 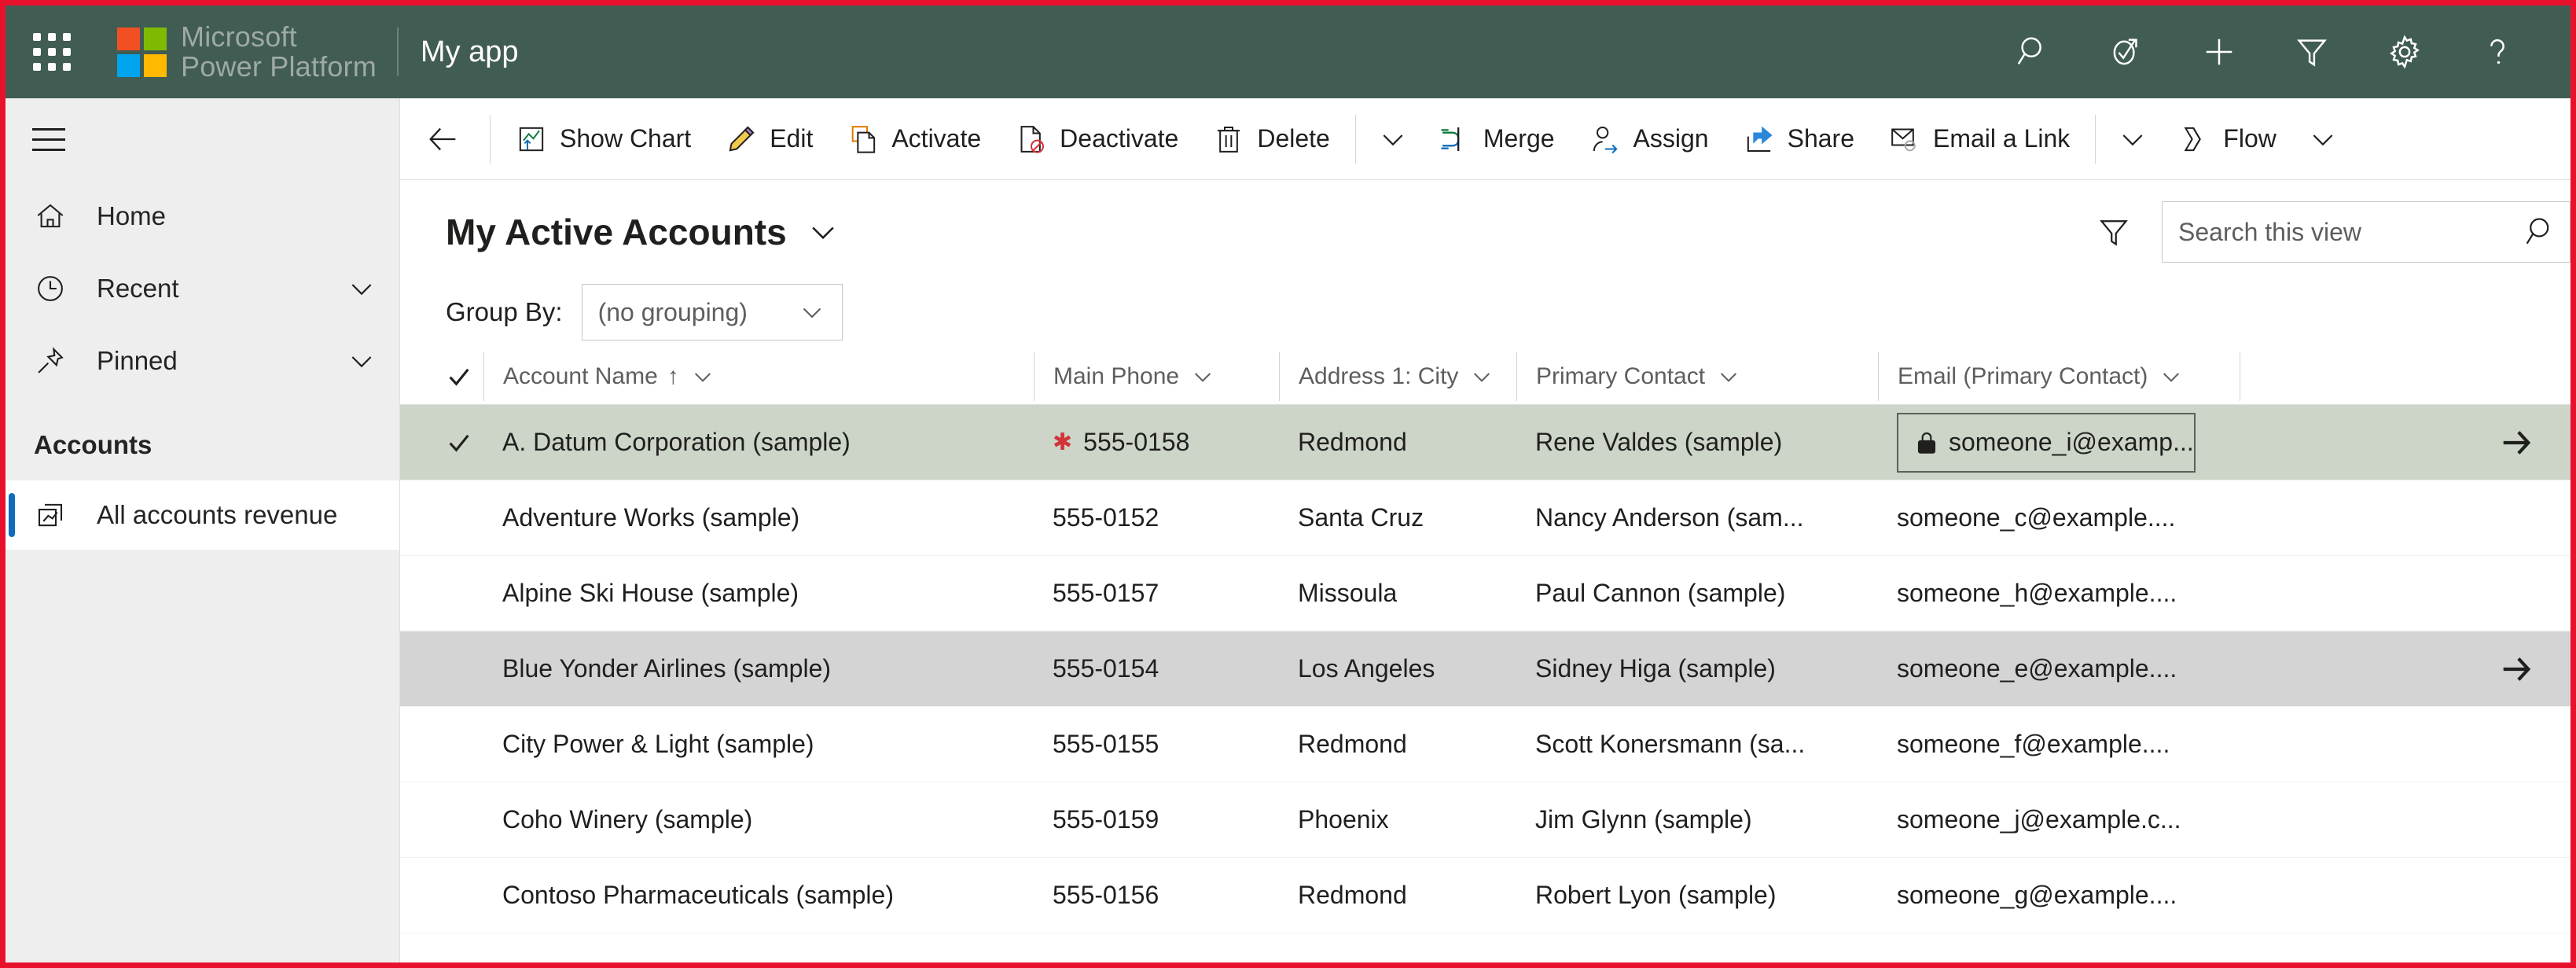 I want to click on gear-icon, so click(x=2404, y=52).